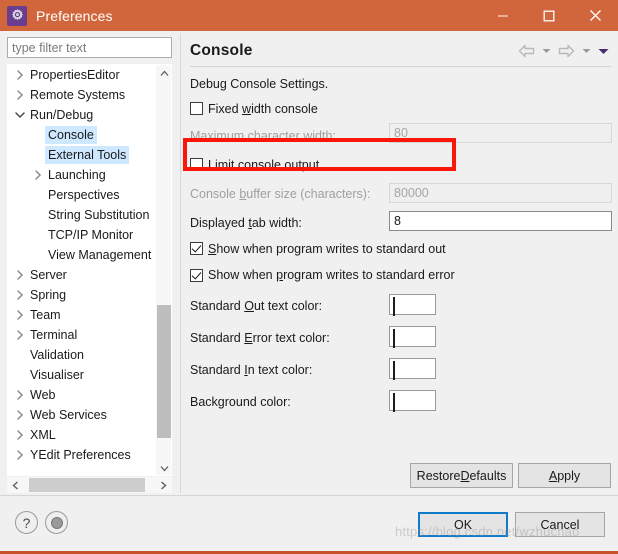  What do you see at coordinates (586, 51) in the screenshot?
I see `forward-chevron-down-icon` at bounding box center [586, 51].